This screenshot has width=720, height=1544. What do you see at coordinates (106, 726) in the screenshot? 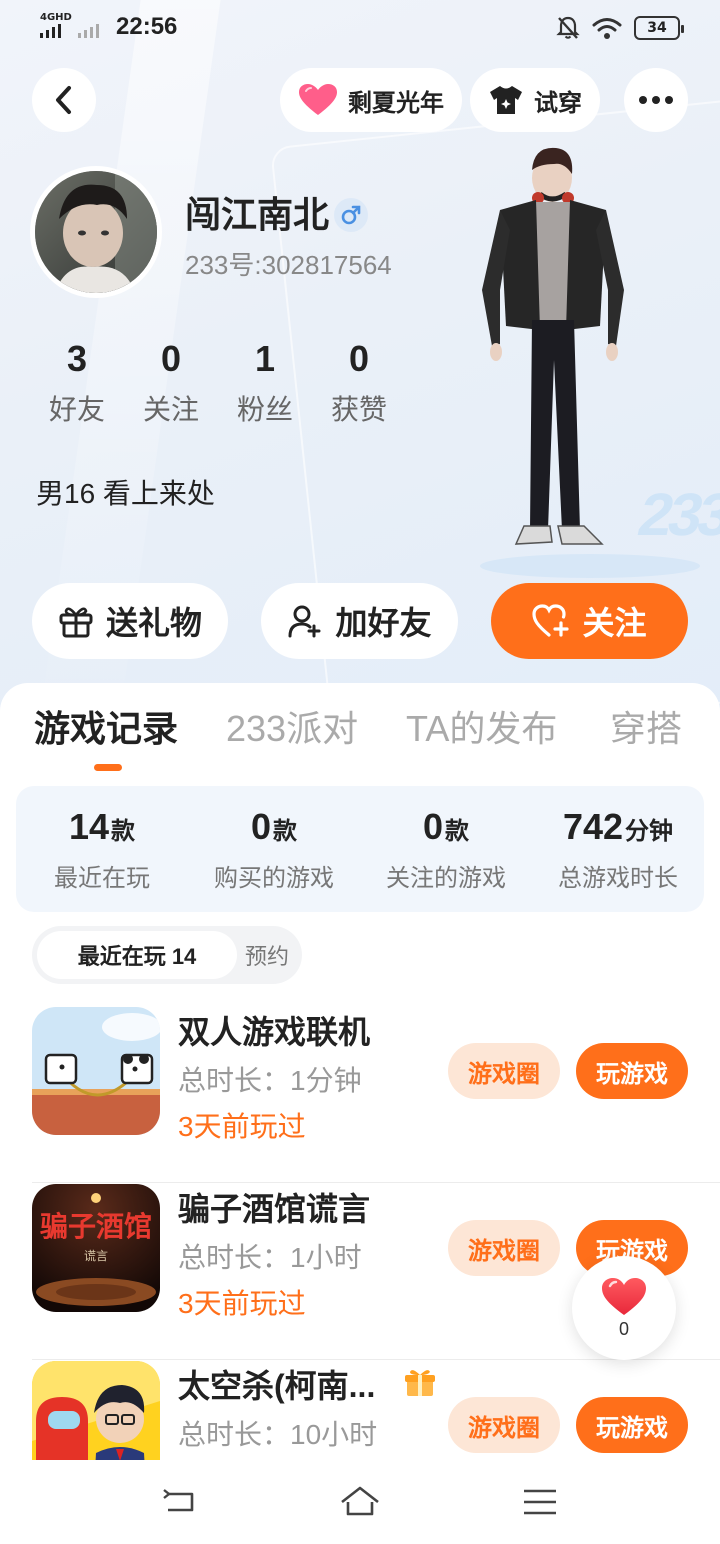
I see `tab-game-records: 游戏记录` at bounding box center [106, 726].